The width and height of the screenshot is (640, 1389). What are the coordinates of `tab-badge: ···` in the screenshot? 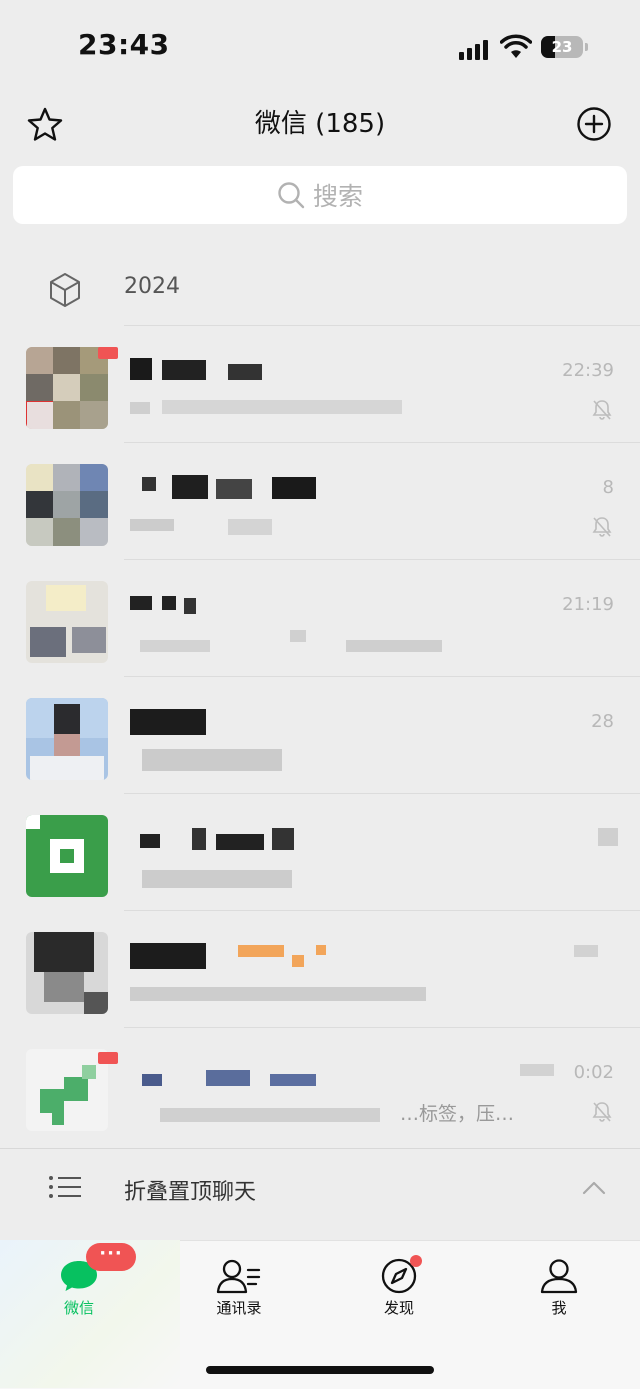 It's located at (111, 1257).